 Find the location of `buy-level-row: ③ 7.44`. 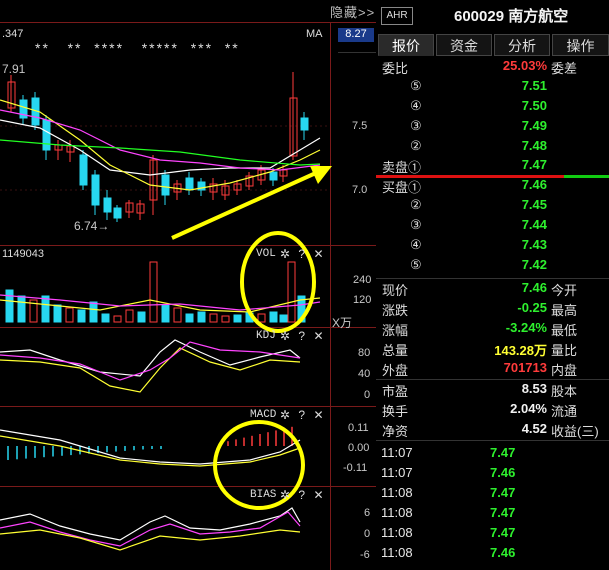

buy-level-row: ③ 7.44 is located at coordinates (492, 227).